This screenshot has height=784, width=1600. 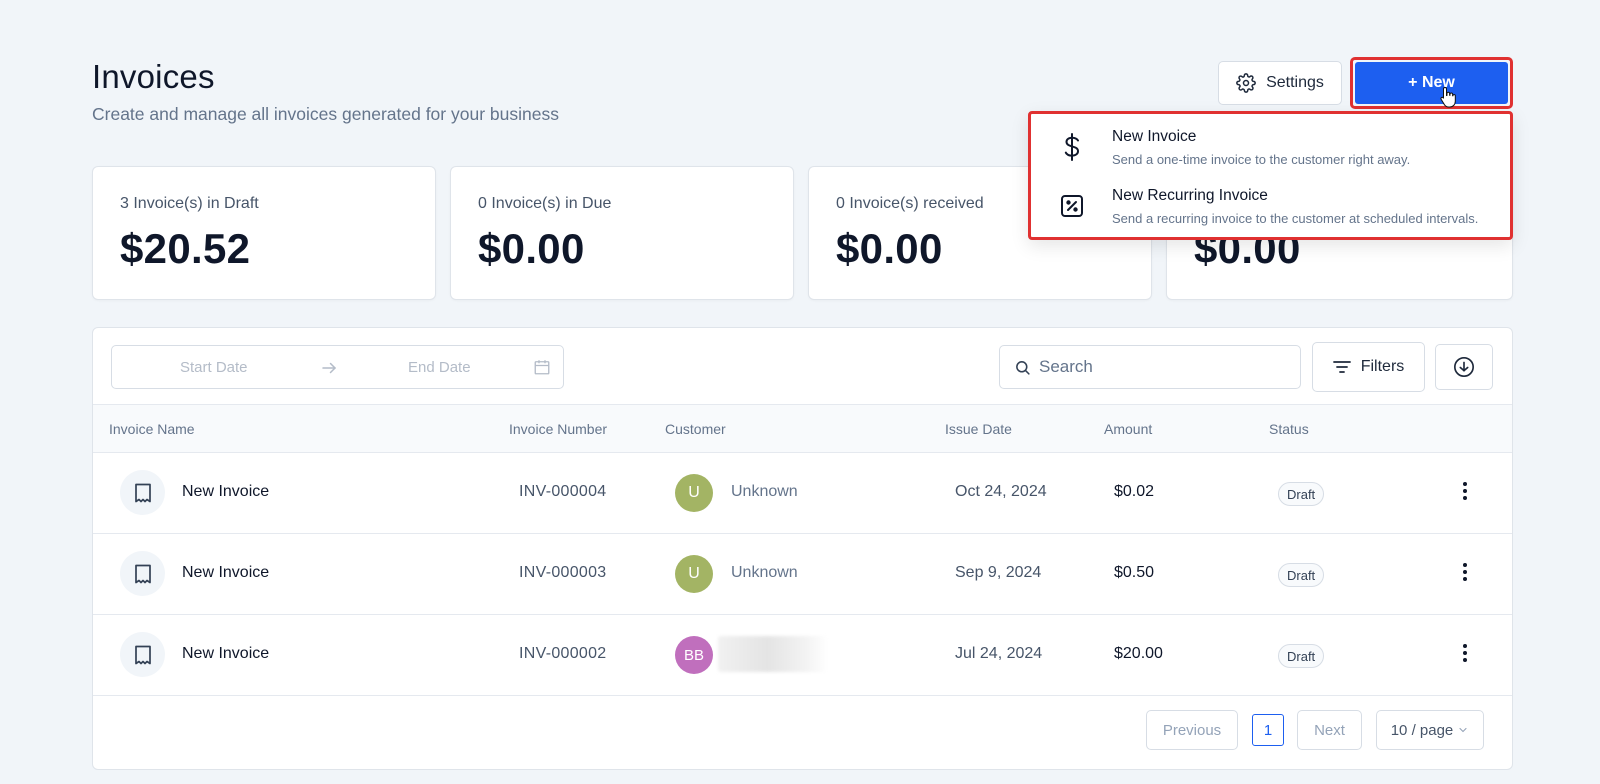 What do you see at coordinates (1159, 367) in the screenshot?
I see `search-input` at bounding box center [1159, 367].